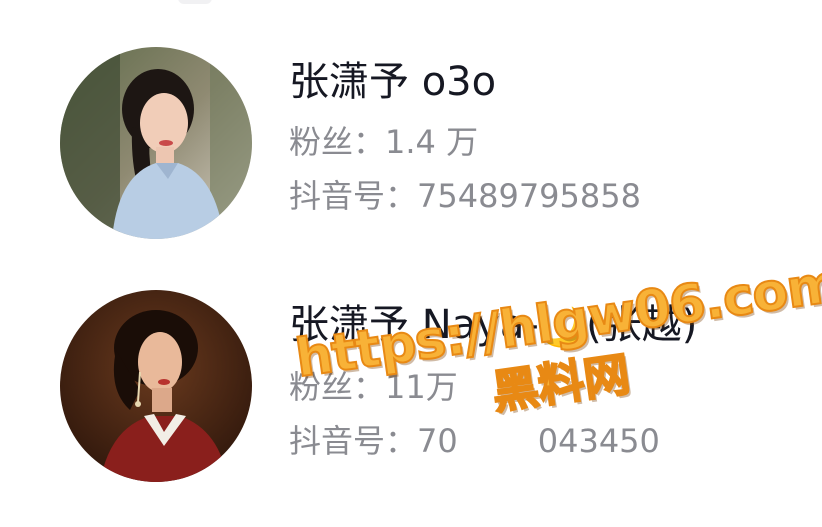  I want to click on followers-row: 粉丝：1.4 万, so click(549, 142).